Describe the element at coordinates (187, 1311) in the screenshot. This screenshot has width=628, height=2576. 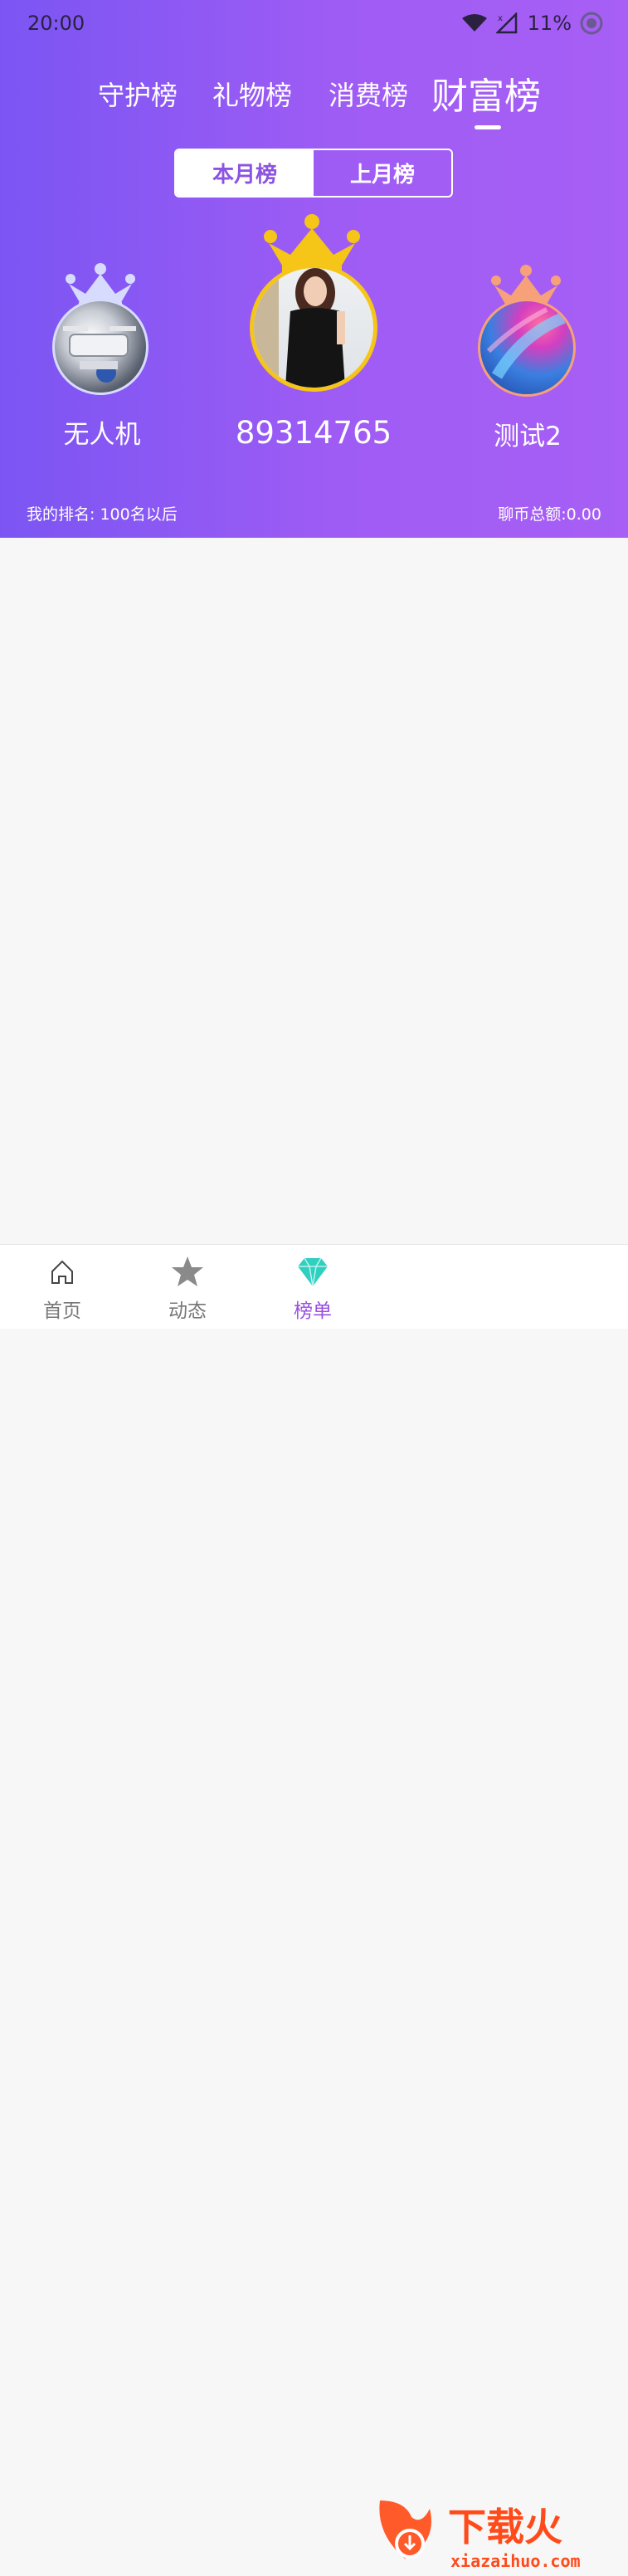
I see `nav-moments-label: 动态` at that location.